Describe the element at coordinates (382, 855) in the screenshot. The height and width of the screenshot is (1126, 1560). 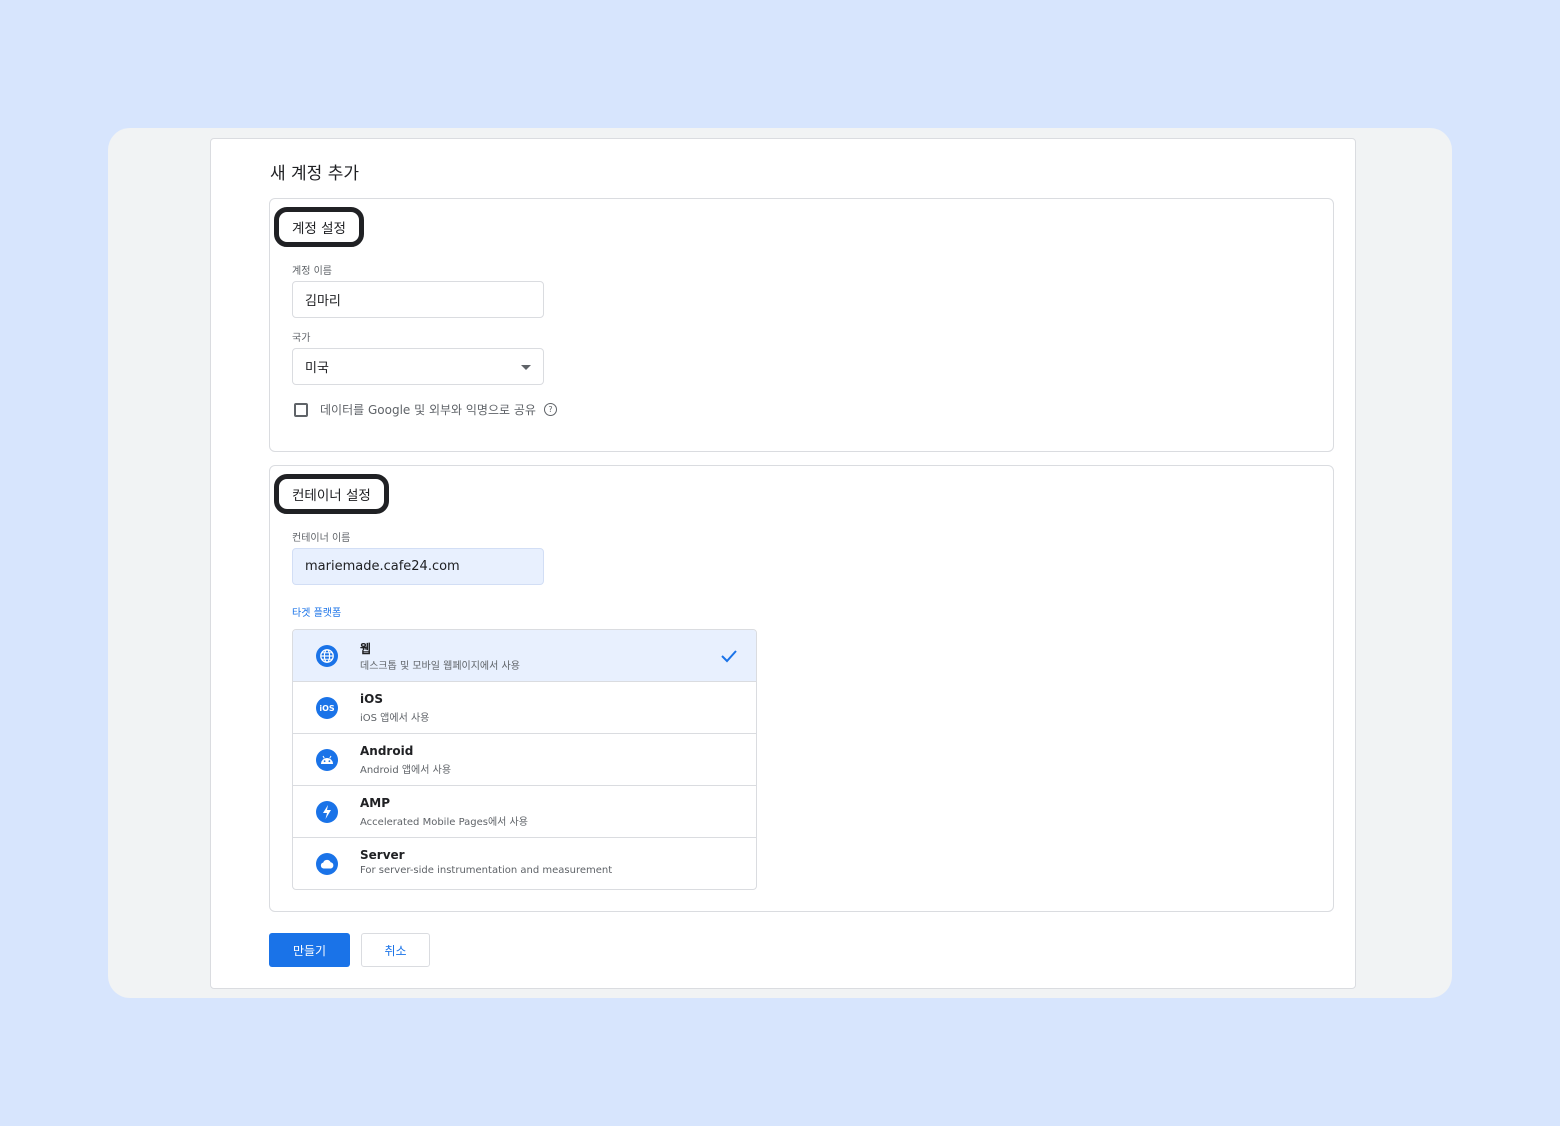
I see `platform-name: Server` at that location.